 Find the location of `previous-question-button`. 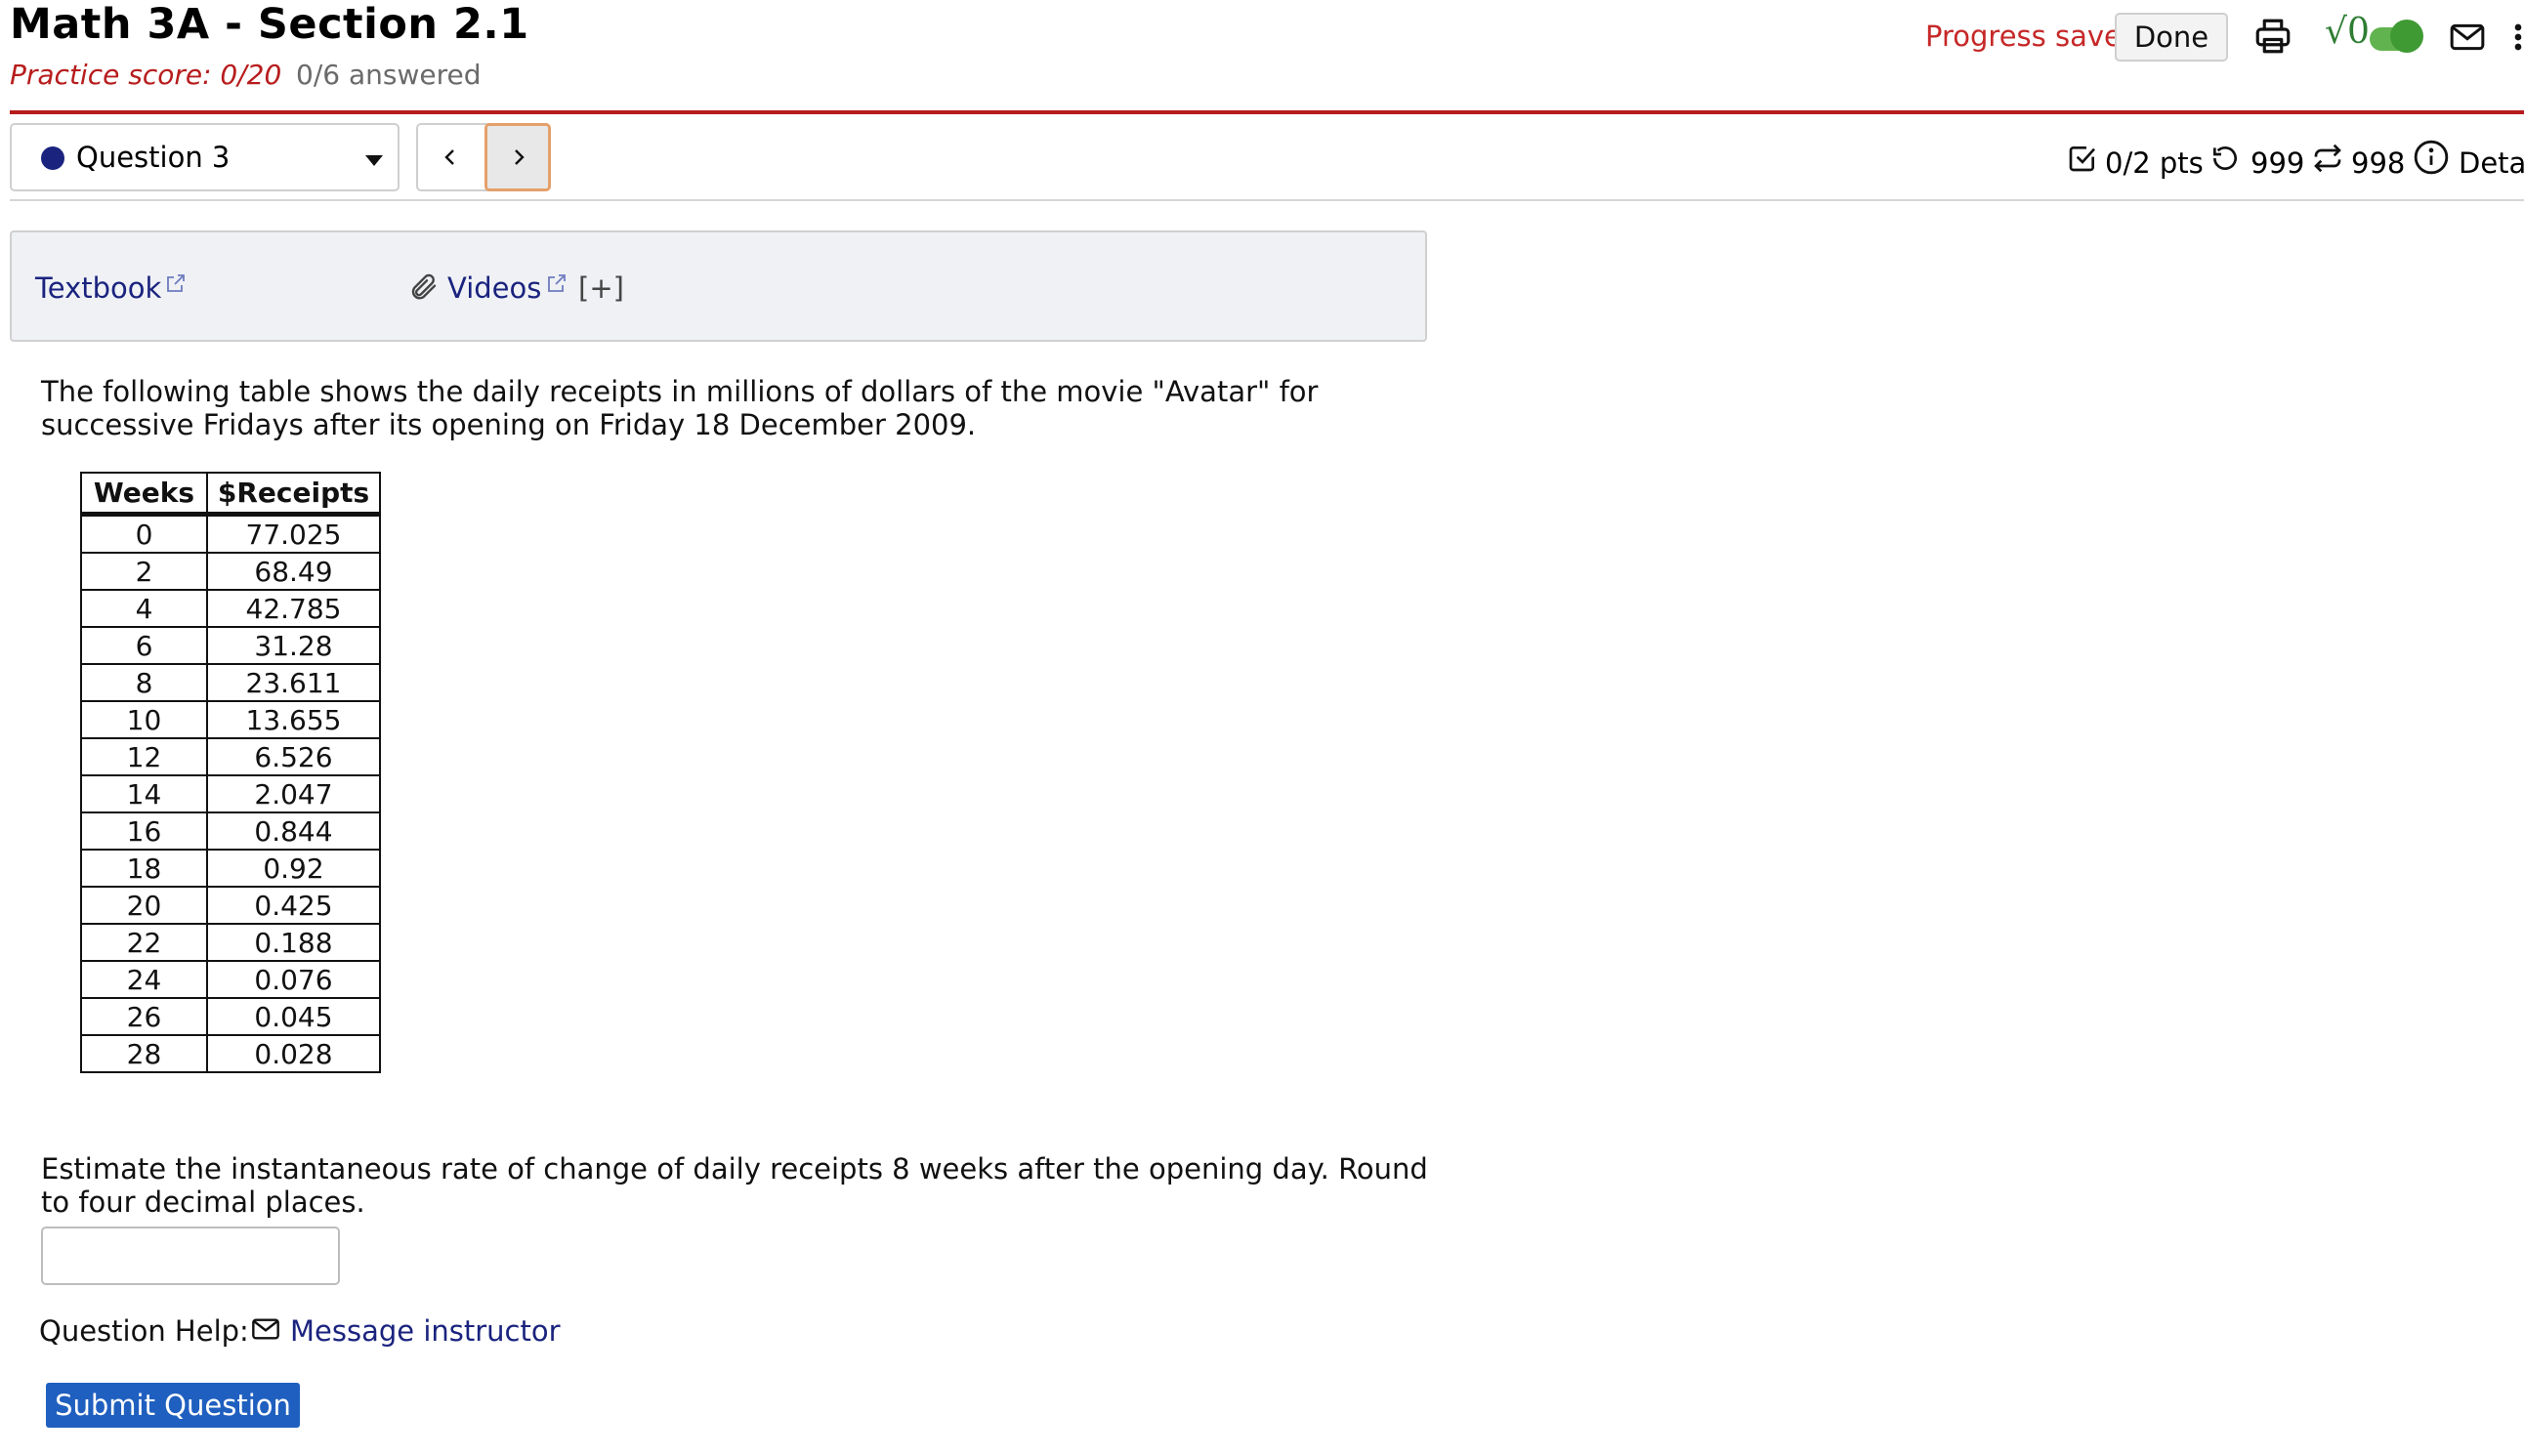

previous-question-button is located at coordinates (450, 157).